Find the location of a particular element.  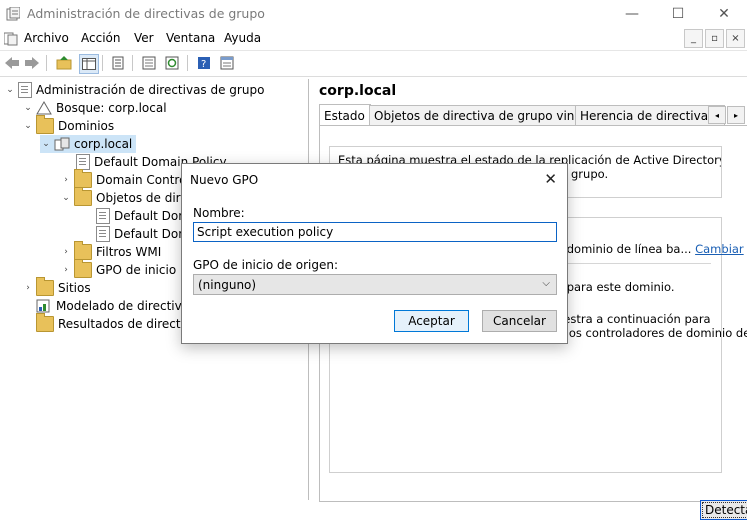

dialog-title: Nuevo GPO is located at coordinates (224, 180).